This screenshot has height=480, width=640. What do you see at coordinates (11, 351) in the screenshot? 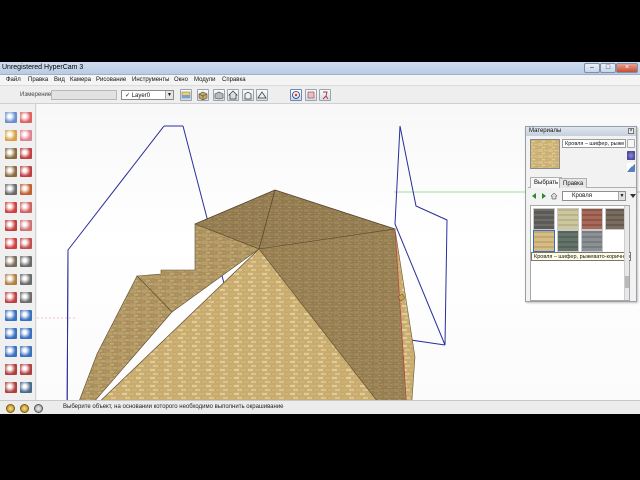
I see `zoom-extents-icon` at bounding box center [11, 351].